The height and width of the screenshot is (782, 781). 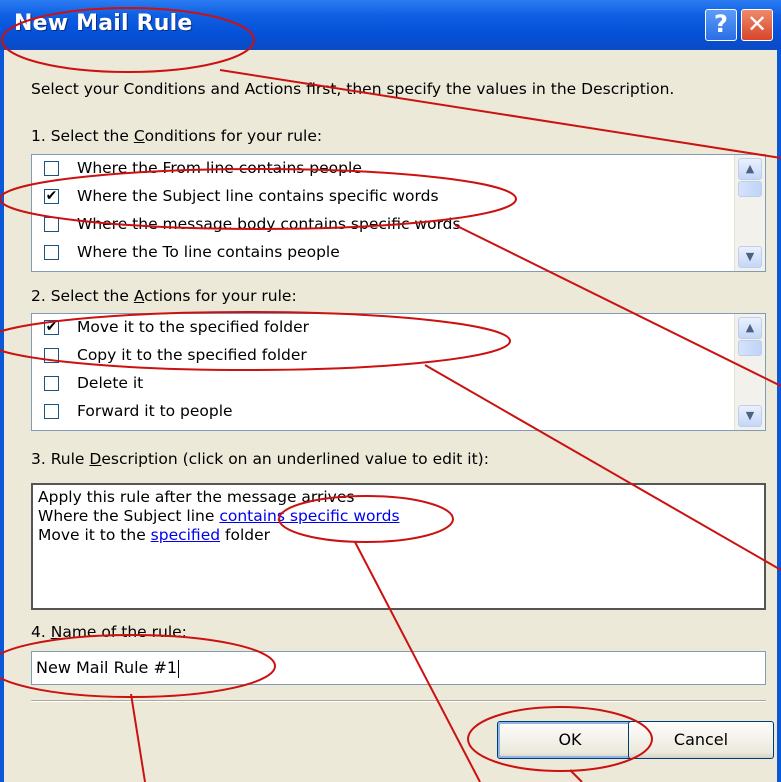 I want to click on action-label-delete: Delete it, so click(x=110, y=383).